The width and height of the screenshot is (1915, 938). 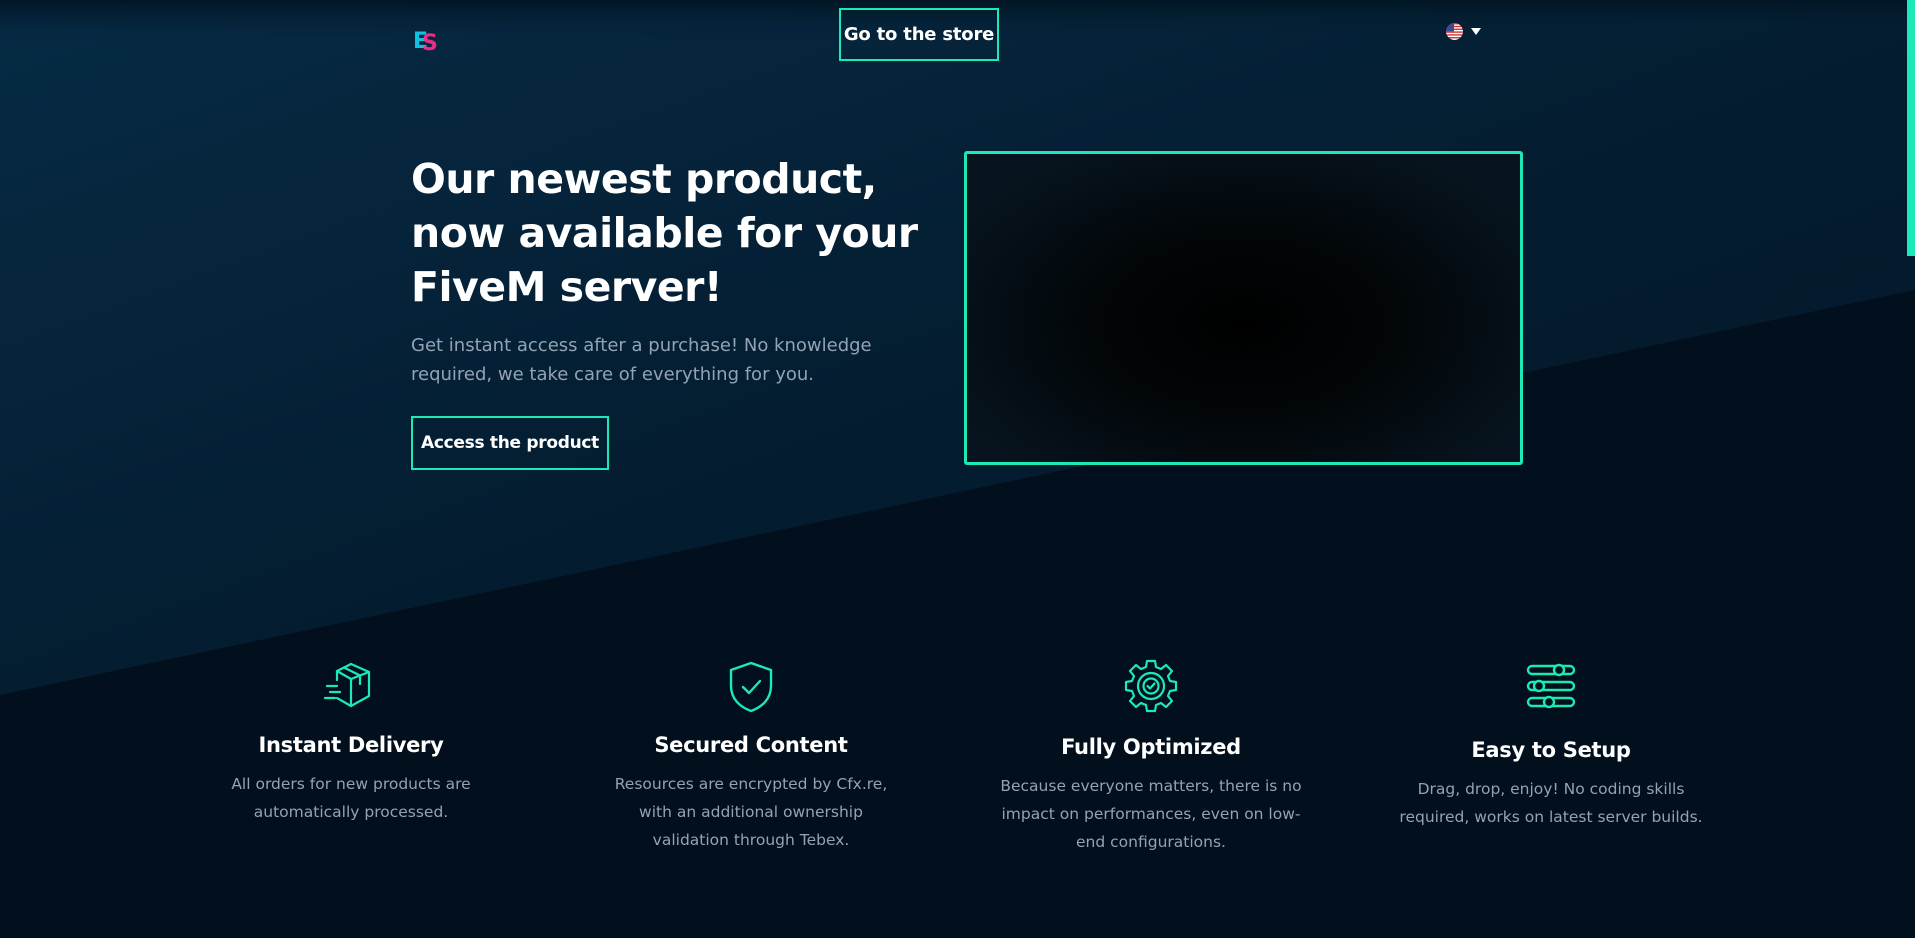 What do you see at coordinates (1454, 31) in the screenshot?
I see `us-flag-icon` at bounding box center [1454, 31].